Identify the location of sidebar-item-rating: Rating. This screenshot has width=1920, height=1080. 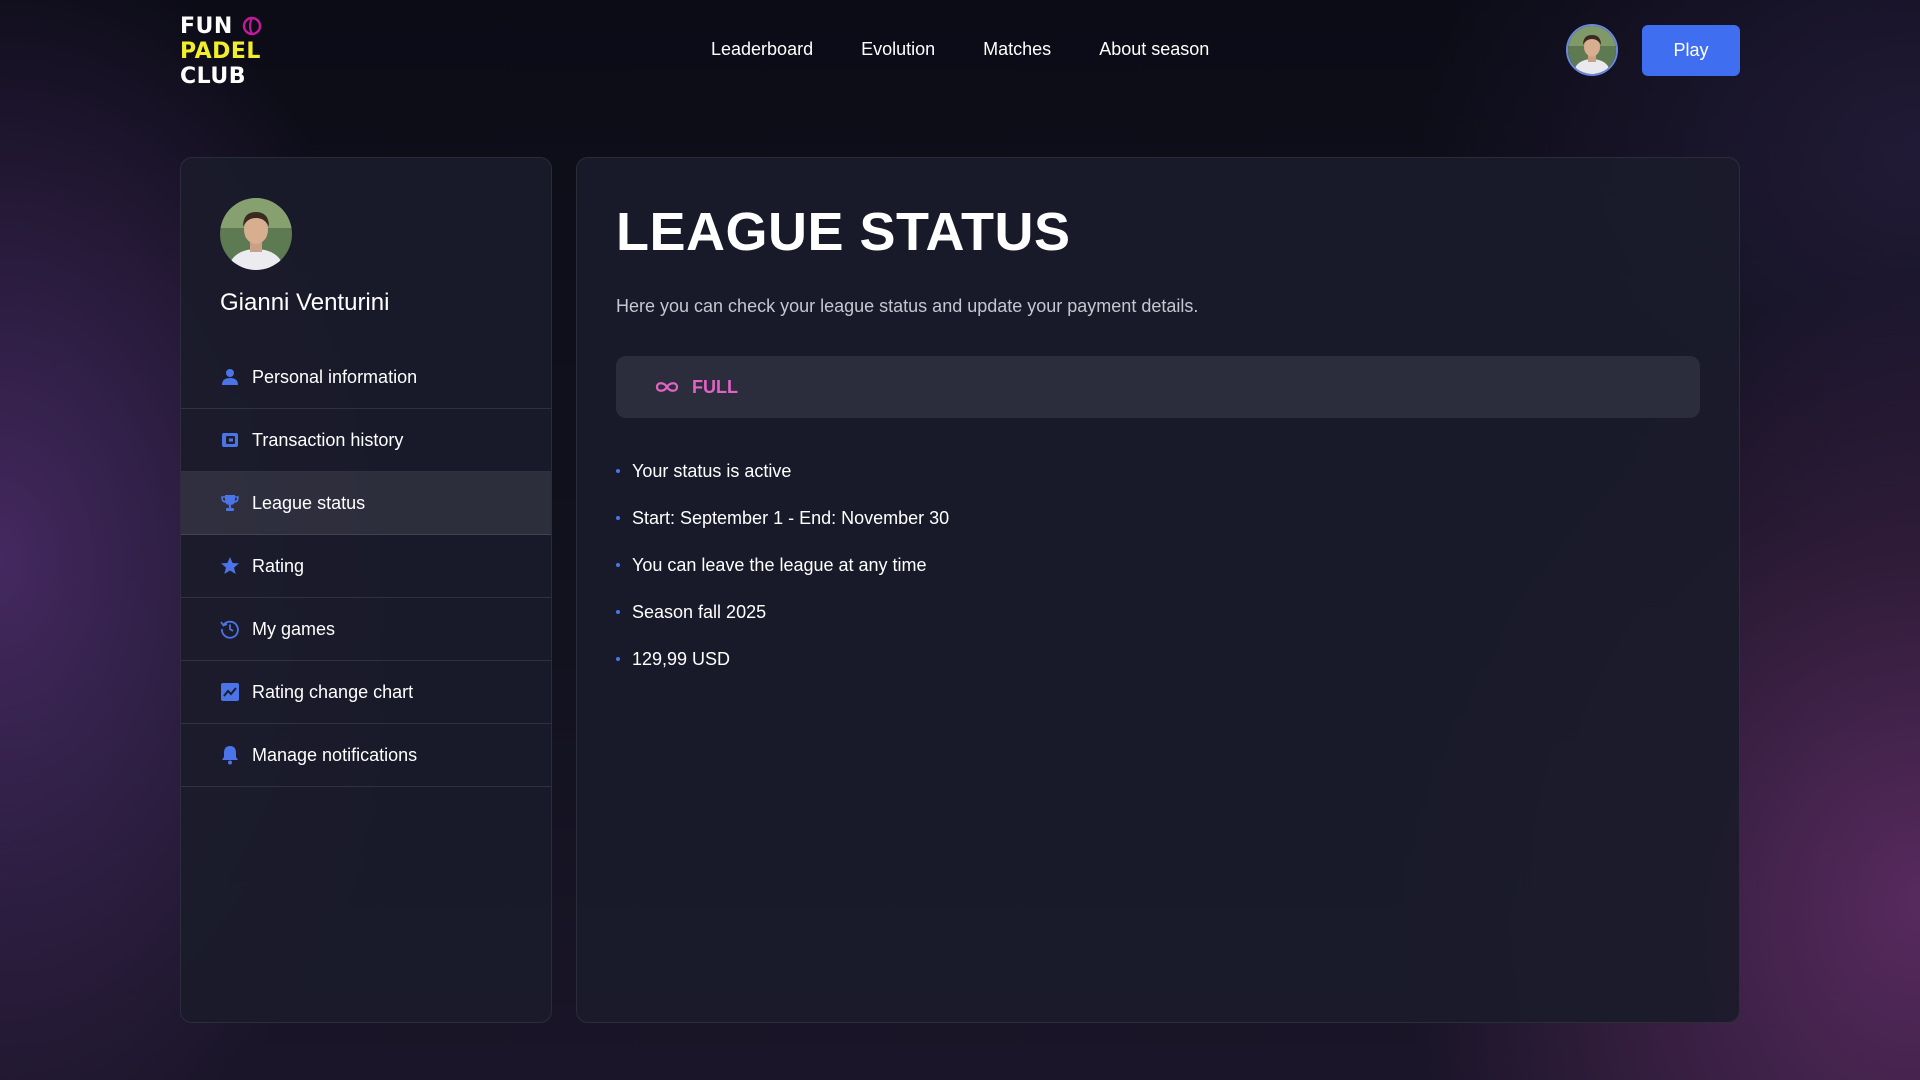
(366, 566).